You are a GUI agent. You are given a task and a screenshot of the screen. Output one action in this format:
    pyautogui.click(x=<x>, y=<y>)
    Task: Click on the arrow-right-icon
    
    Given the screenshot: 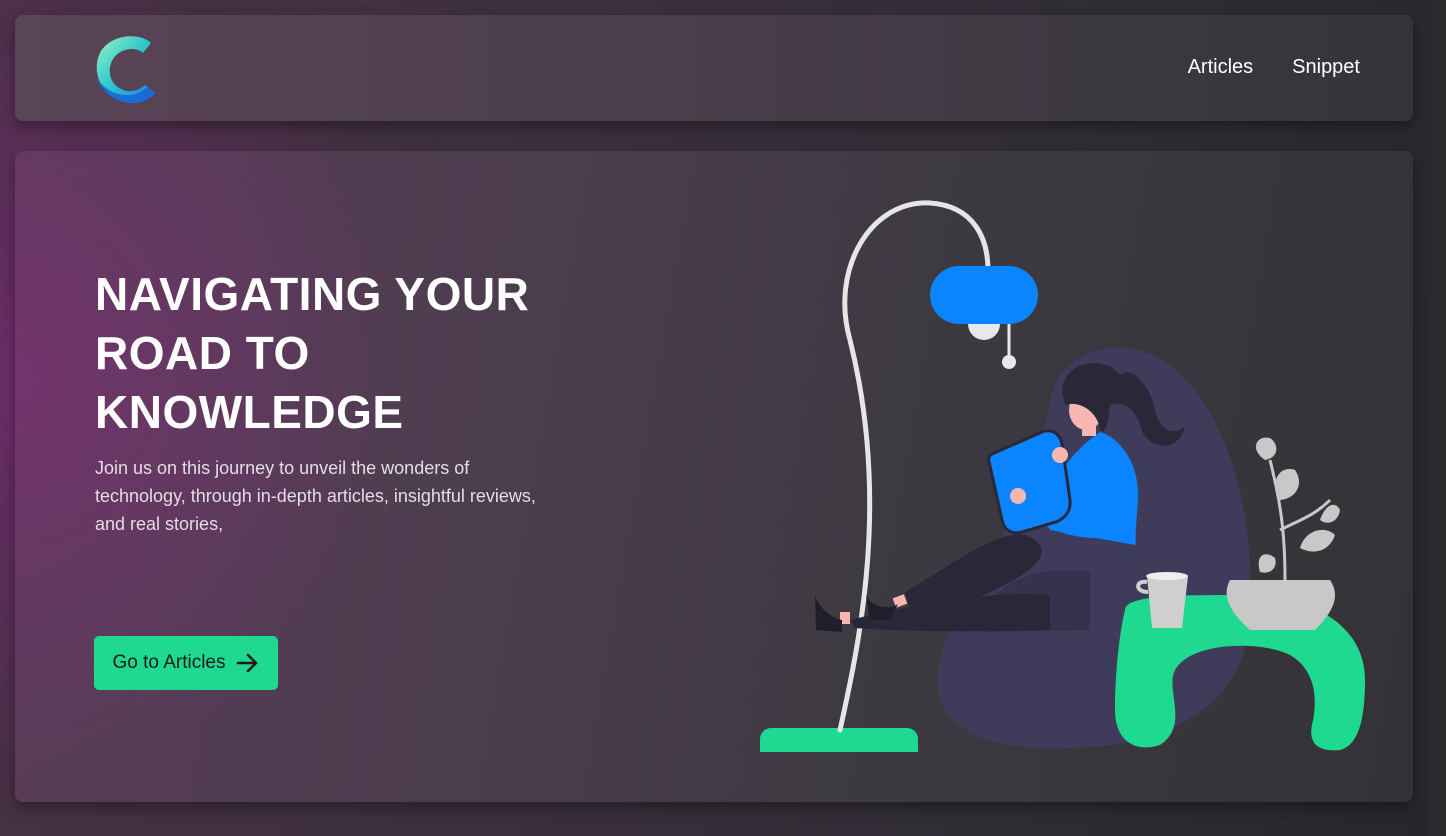 What is the action you would take?
    pyautogui.click(x=248, y=663)
    